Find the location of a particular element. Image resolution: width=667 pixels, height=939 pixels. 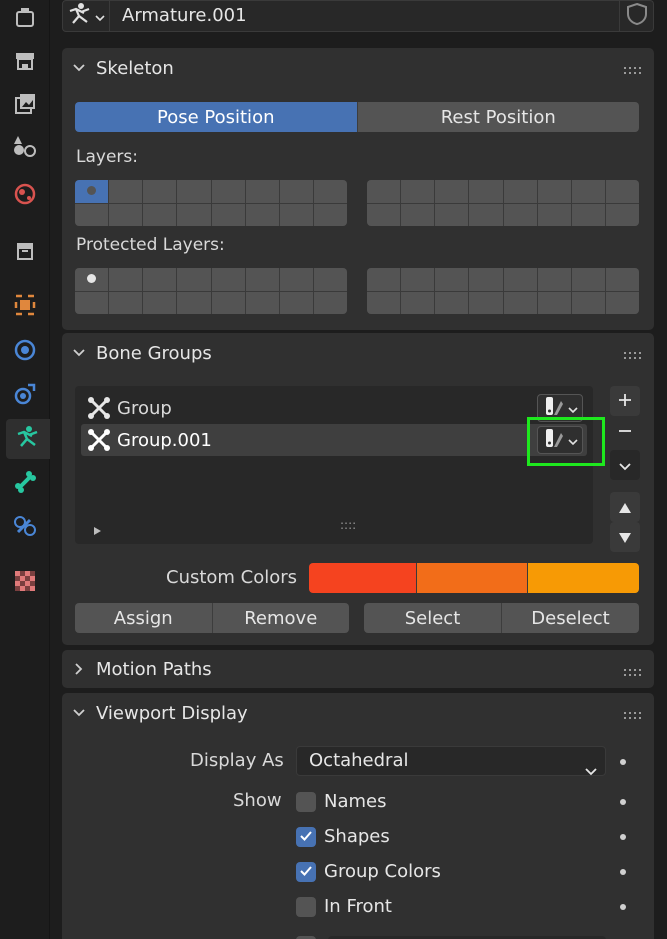

move-down-button is located at coordinates (625, 537).